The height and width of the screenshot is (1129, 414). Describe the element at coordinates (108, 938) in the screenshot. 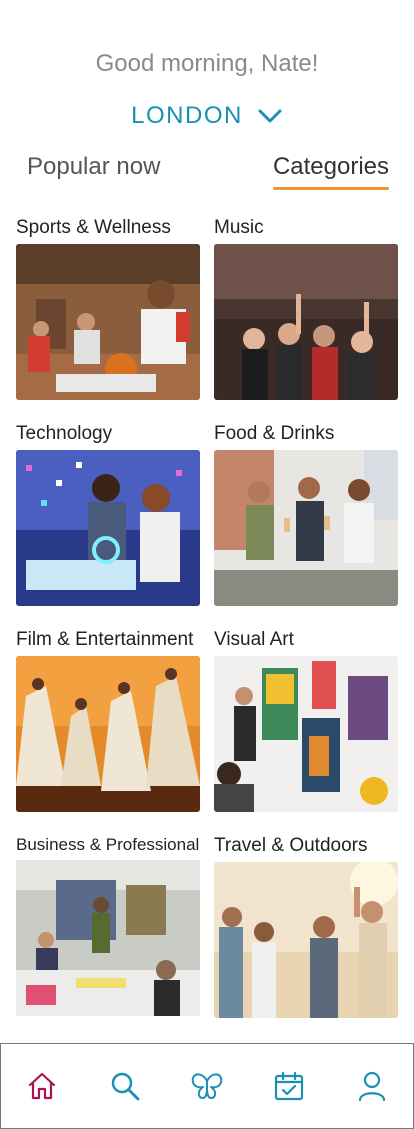

I see `workshop-meeting-photo` at that location.